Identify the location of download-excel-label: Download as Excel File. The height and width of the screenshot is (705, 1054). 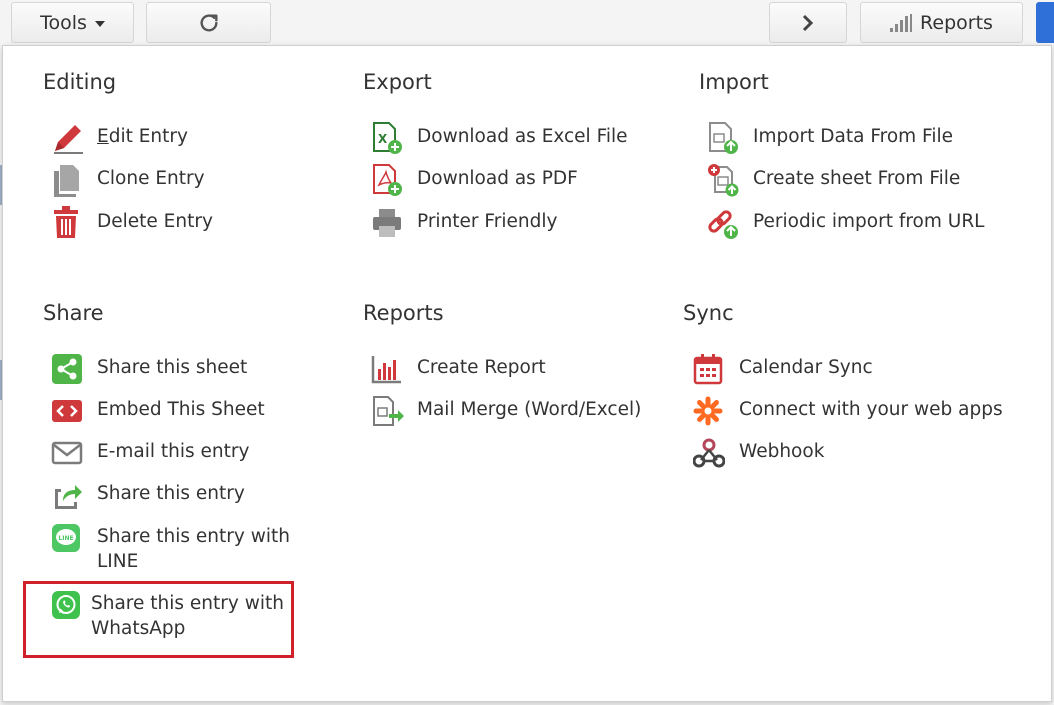
(522, 136).